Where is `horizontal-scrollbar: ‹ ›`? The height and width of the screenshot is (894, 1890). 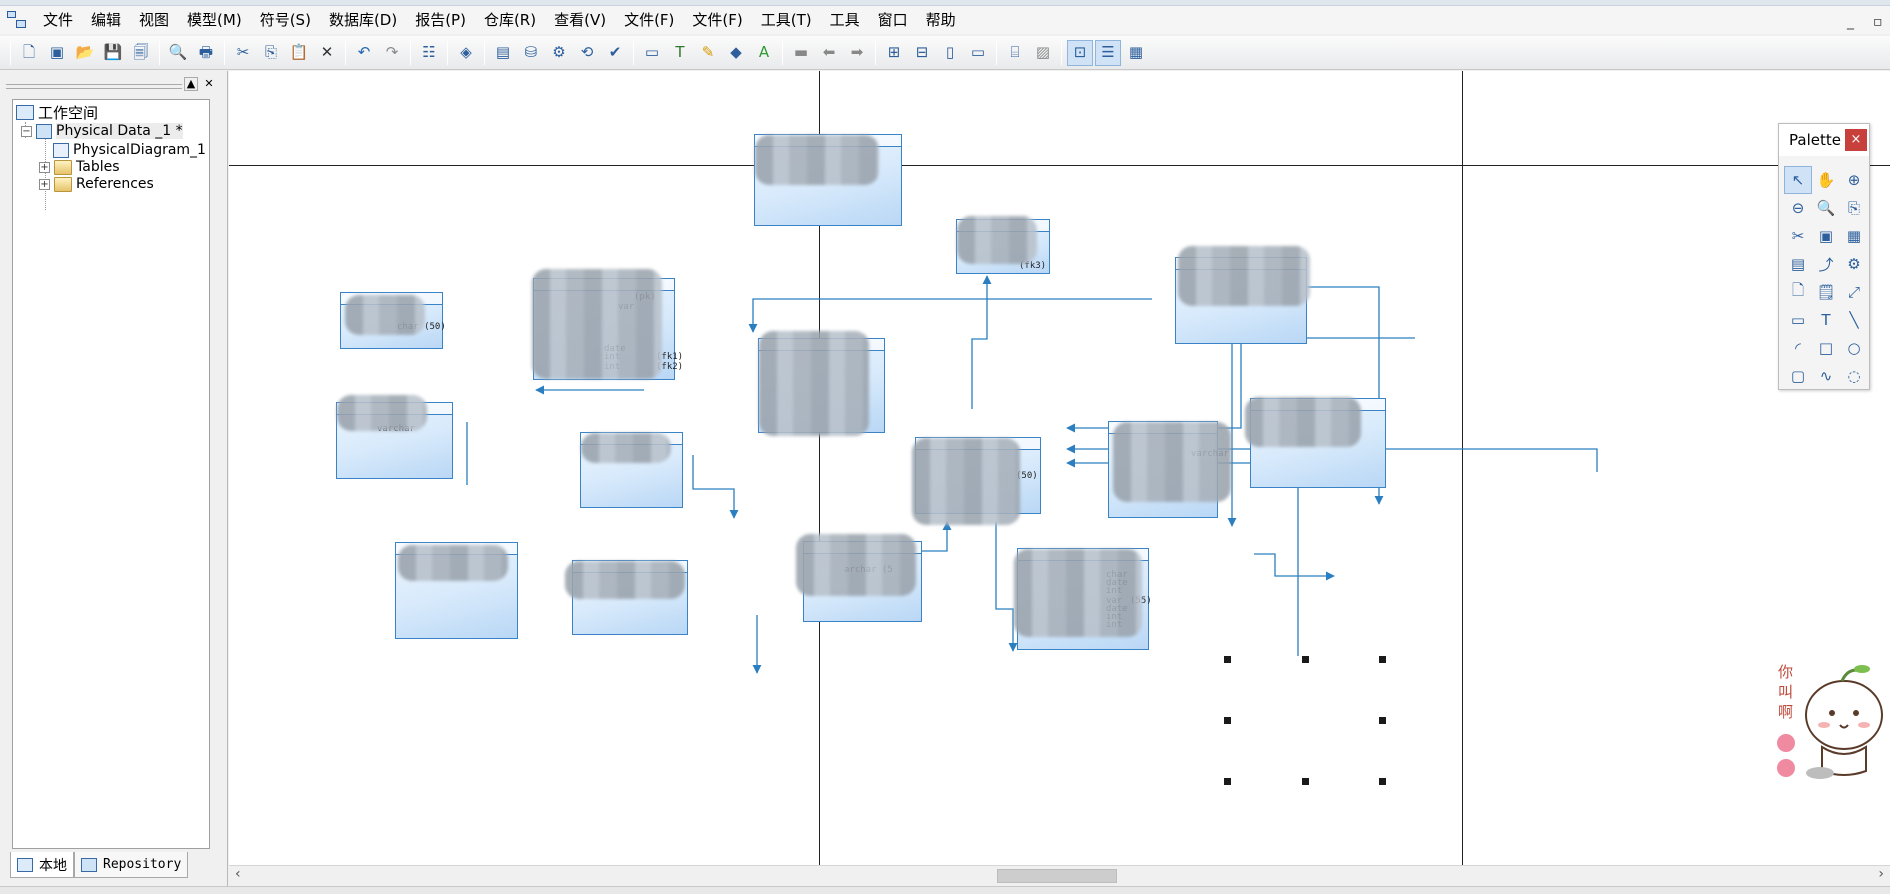
horizontal-scrollbar: ‹ › is located at coordinates (1059, 875).